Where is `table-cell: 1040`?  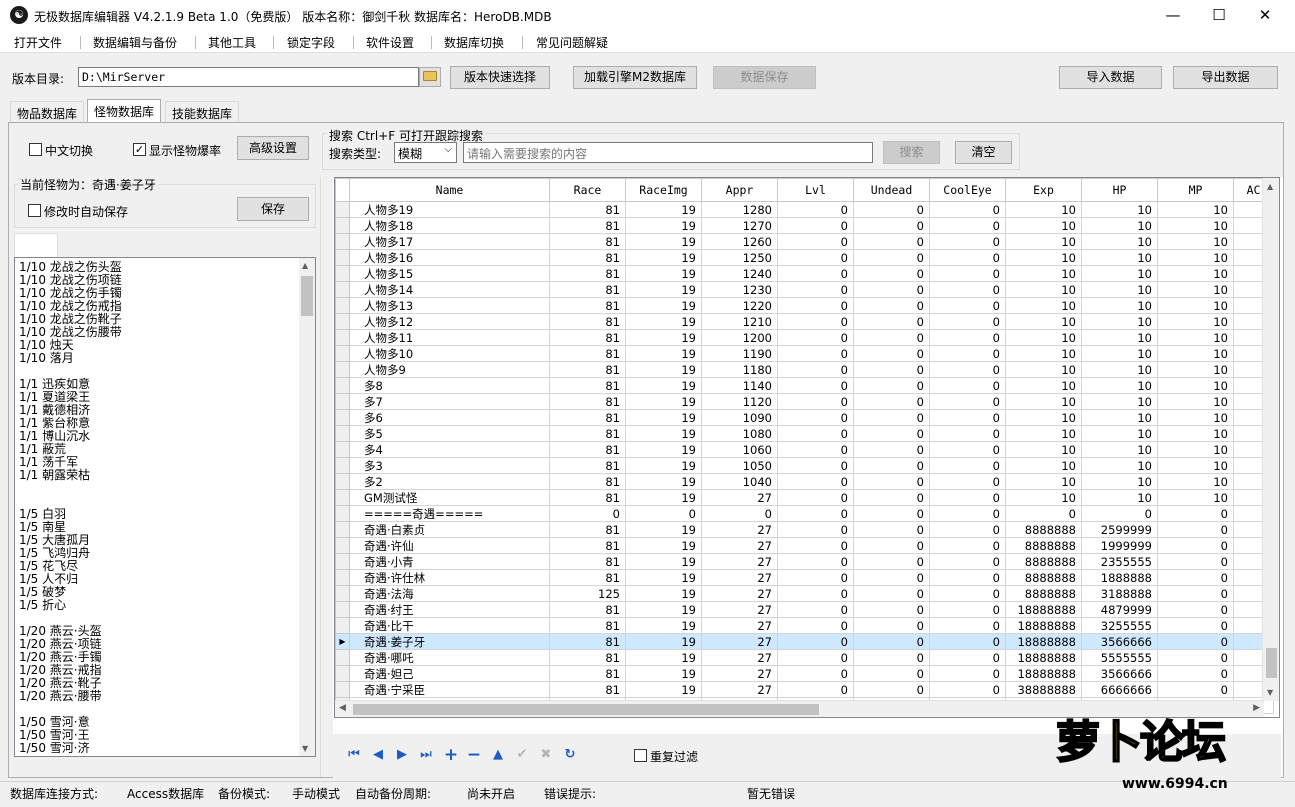 table-cell: 1040 is located at coordinates (739, 481).